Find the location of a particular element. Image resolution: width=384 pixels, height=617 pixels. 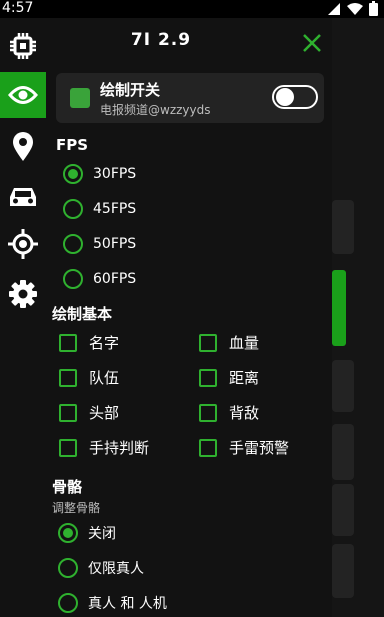

wifi-icon is located at coordinates (355, 8).